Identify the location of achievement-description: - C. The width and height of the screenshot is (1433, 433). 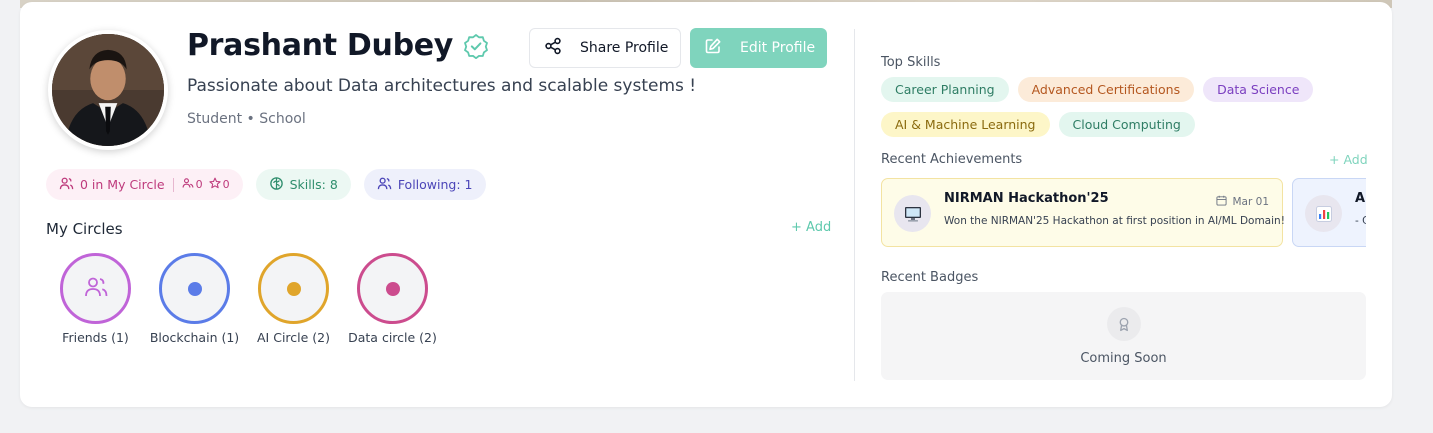
(1360, 221).